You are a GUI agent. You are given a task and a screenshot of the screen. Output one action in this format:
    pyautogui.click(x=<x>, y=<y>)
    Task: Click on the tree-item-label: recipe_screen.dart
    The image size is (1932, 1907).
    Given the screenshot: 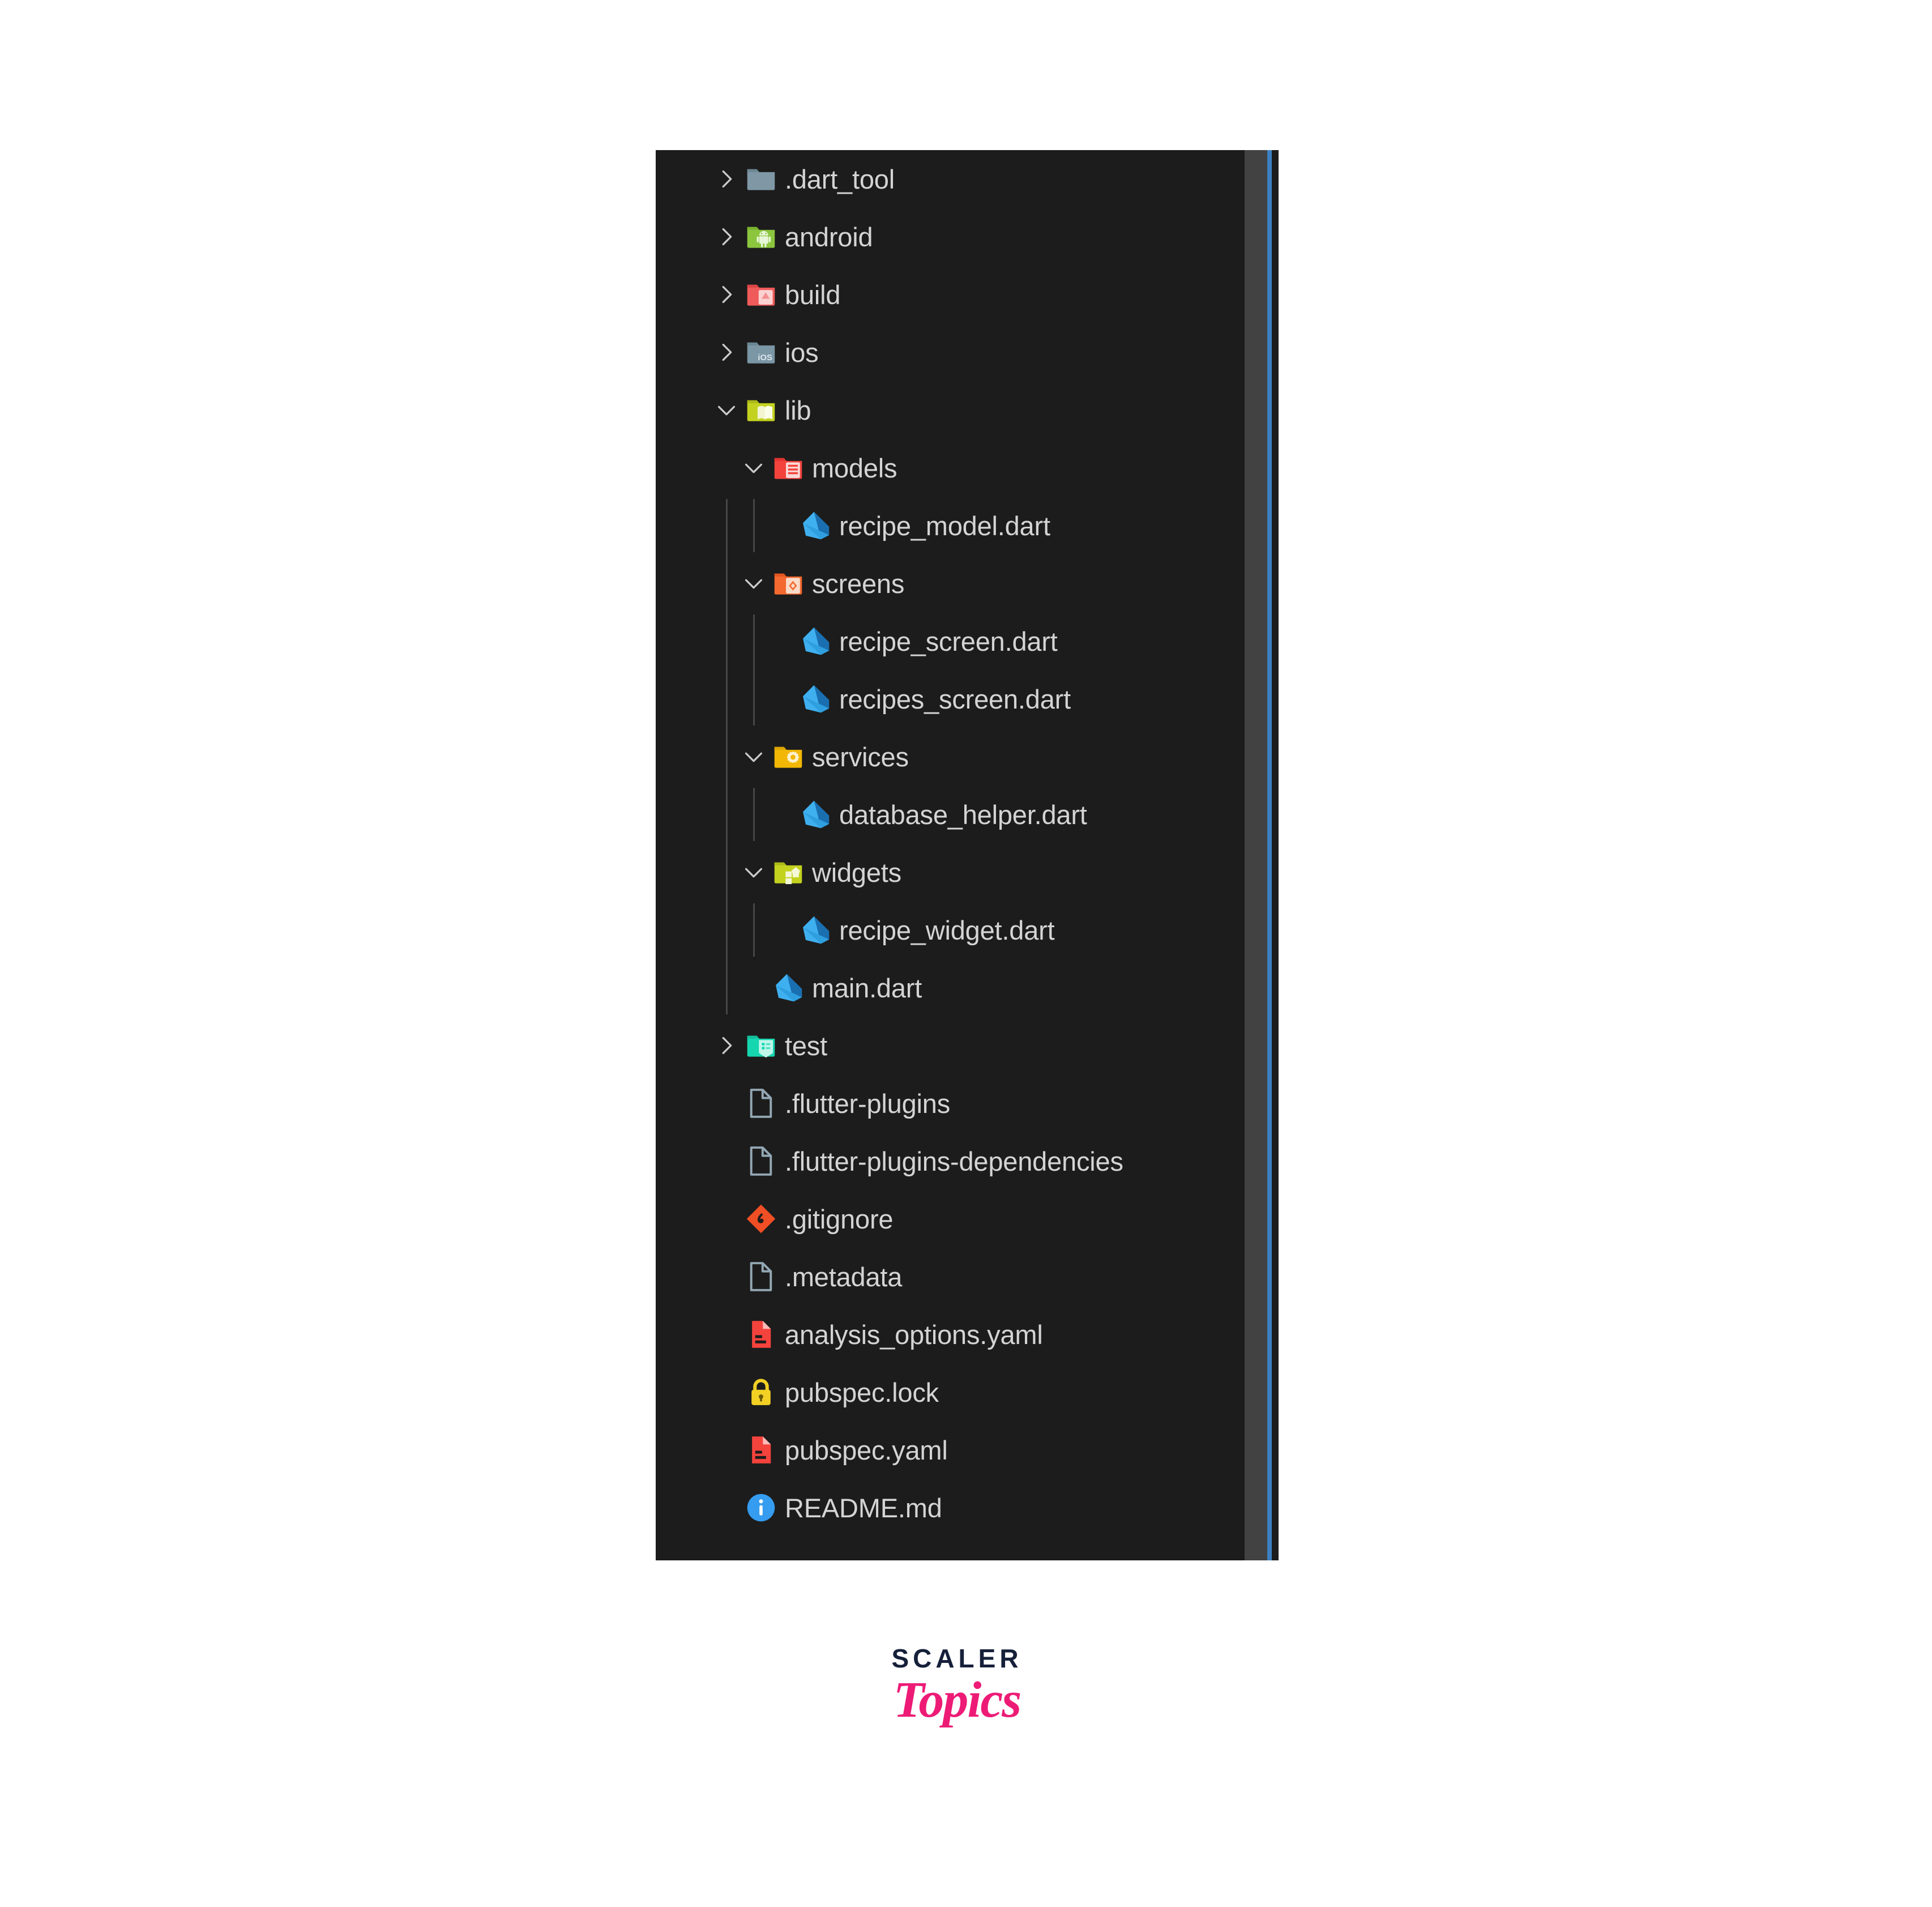 What is the action you would take?
    pyautogui.click(x=949, y=641)
    